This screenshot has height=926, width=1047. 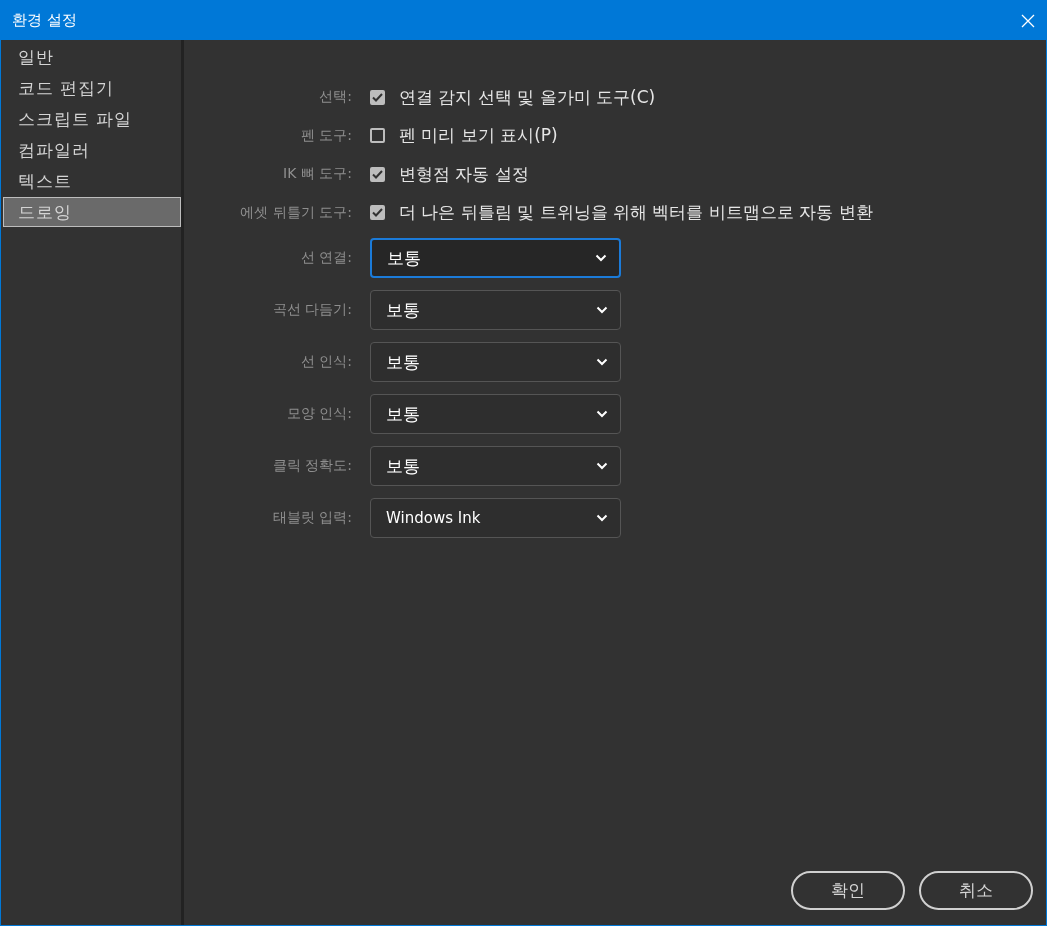 I want to click on setting-label: 펜 도구:, so click(x=325, y=135).